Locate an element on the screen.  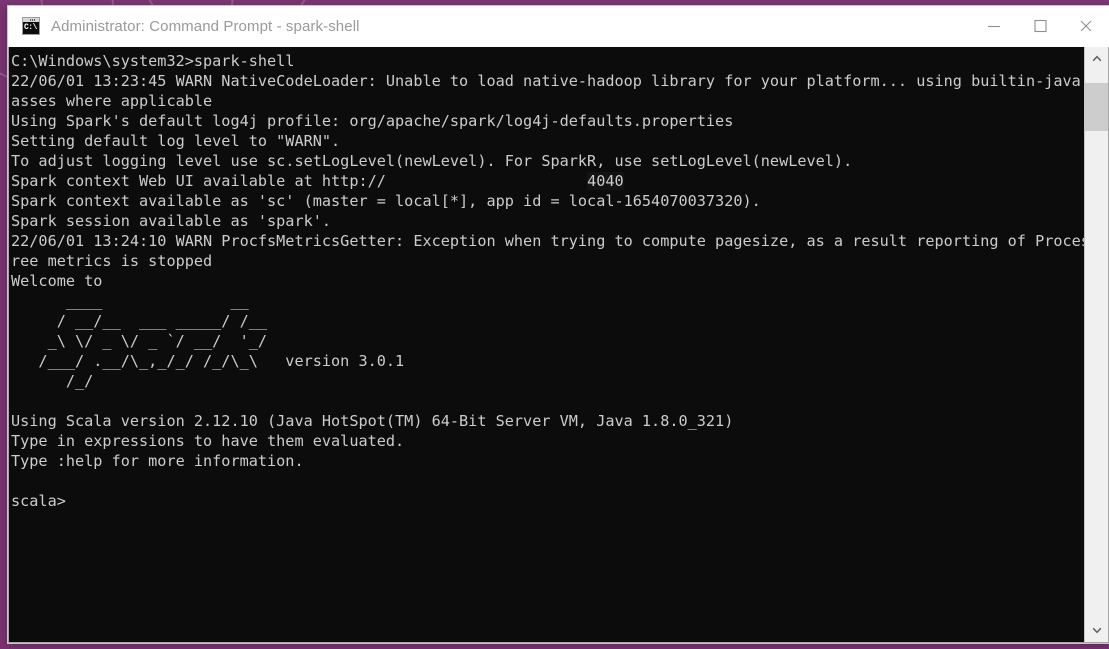
console-scrollbar is located at coordinates (1096, 344).